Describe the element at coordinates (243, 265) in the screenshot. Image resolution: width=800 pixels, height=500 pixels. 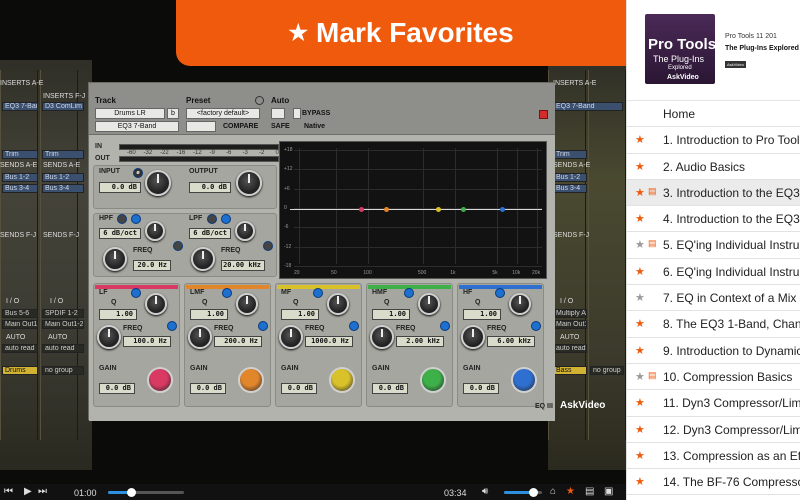
I see `lpf-freq-value: 20.00 kHz` at that location.